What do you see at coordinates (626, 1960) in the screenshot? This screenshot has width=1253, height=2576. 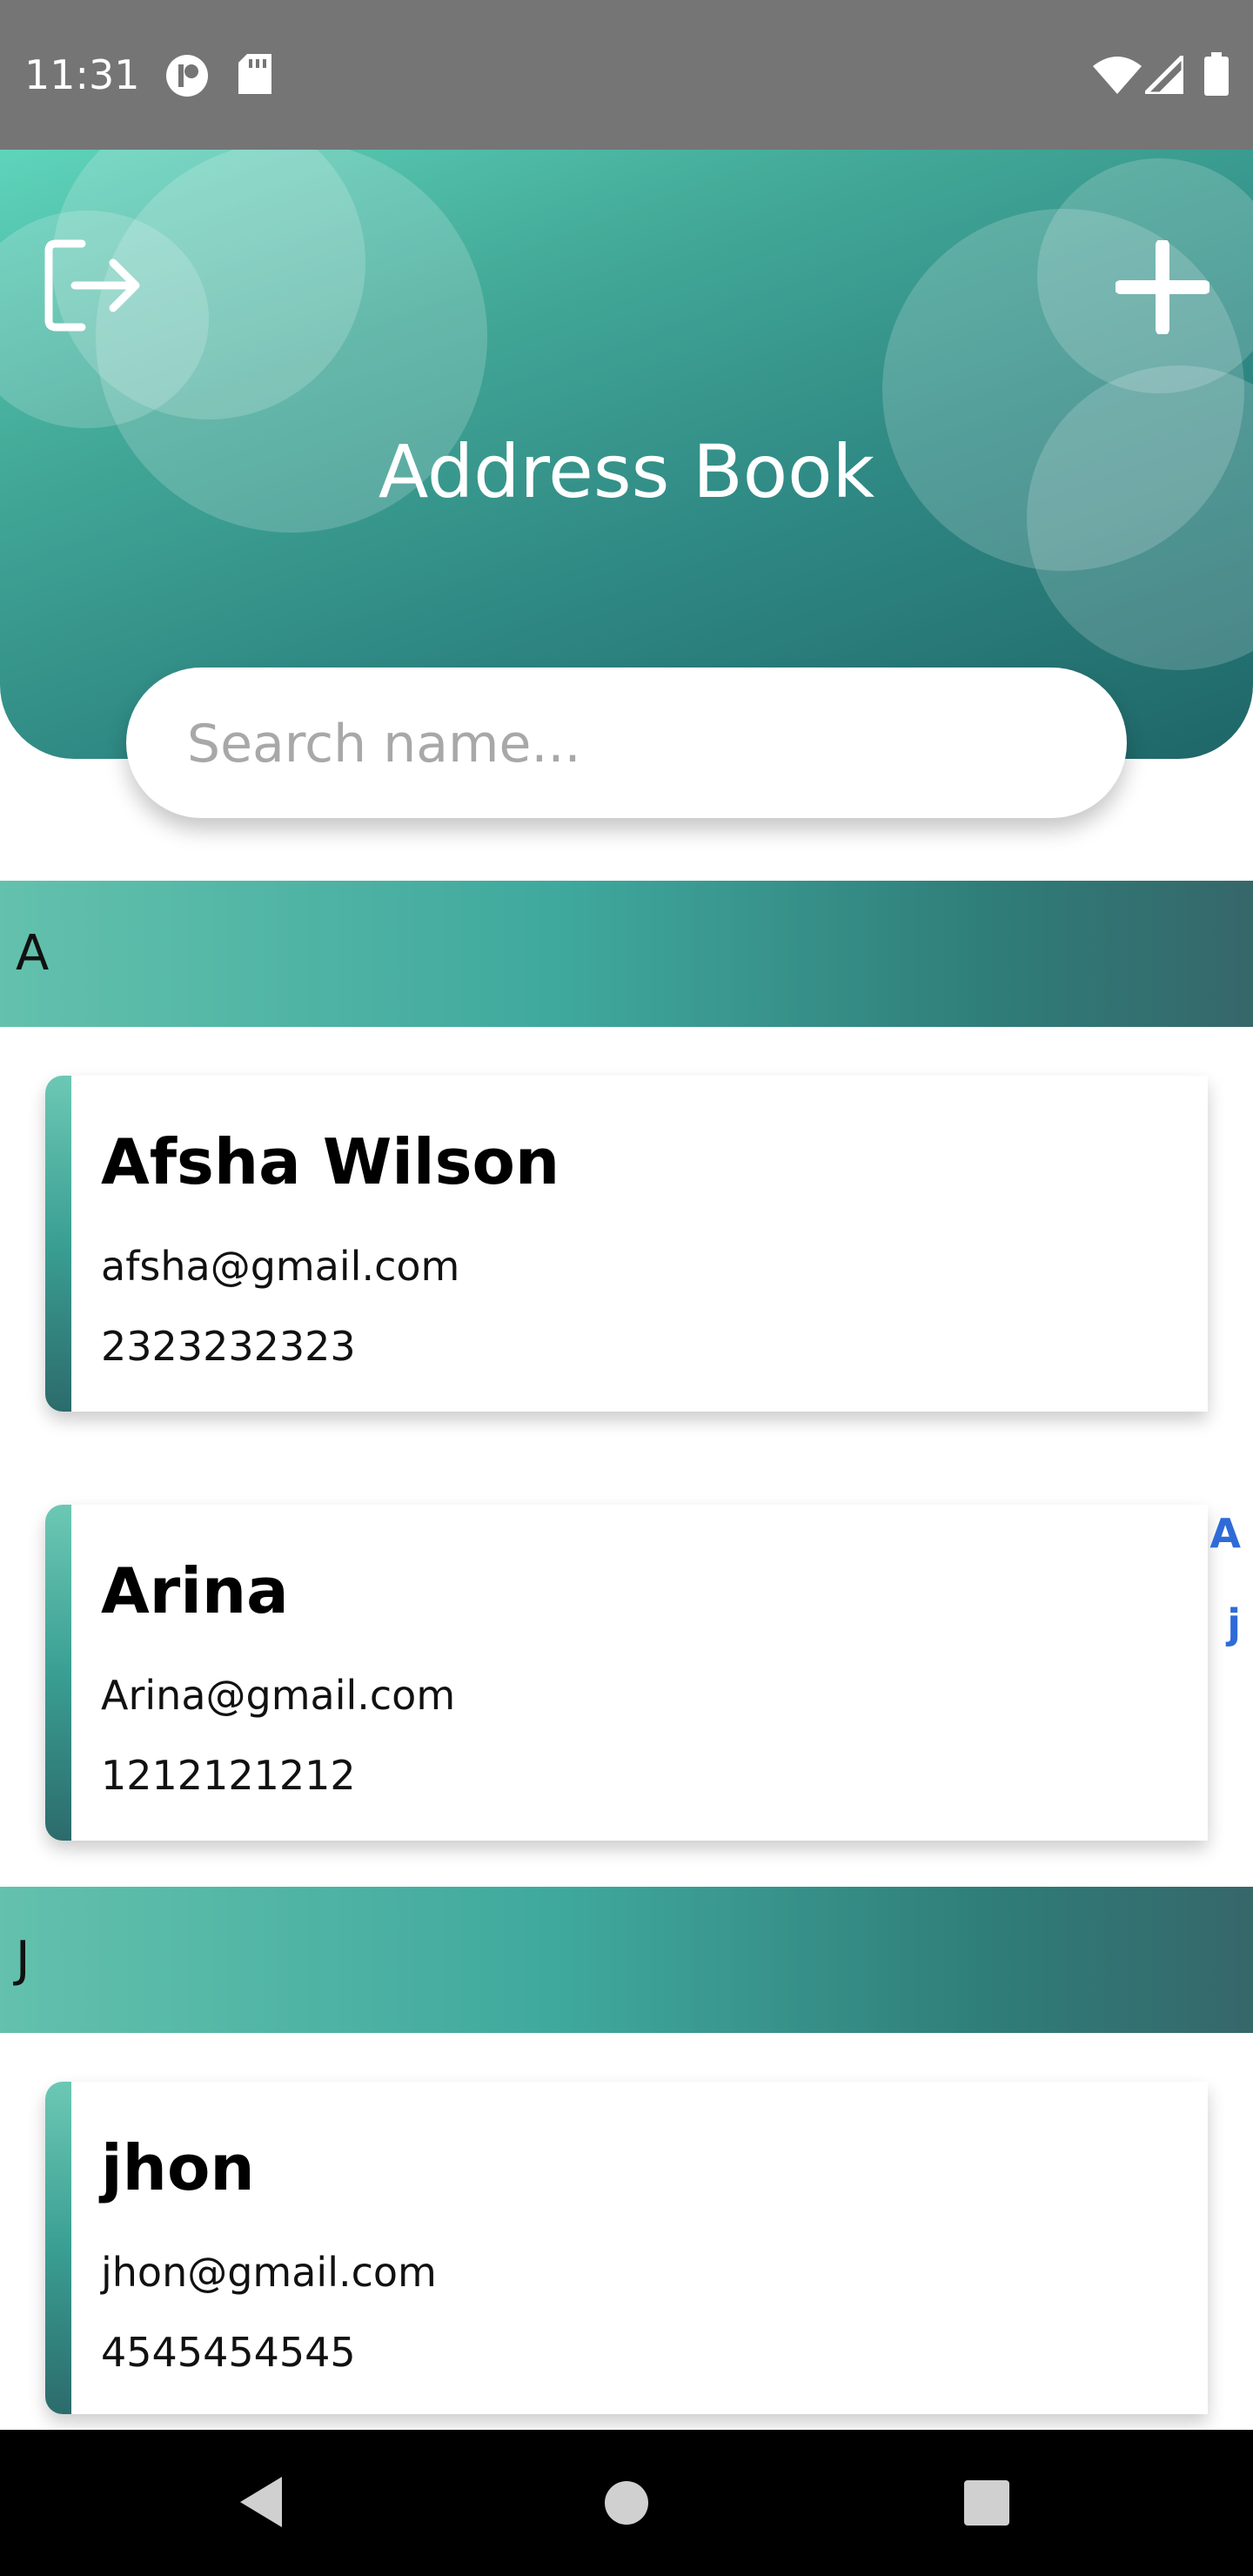 I see `section-header-j: J` at bounding box center [626, 1960].